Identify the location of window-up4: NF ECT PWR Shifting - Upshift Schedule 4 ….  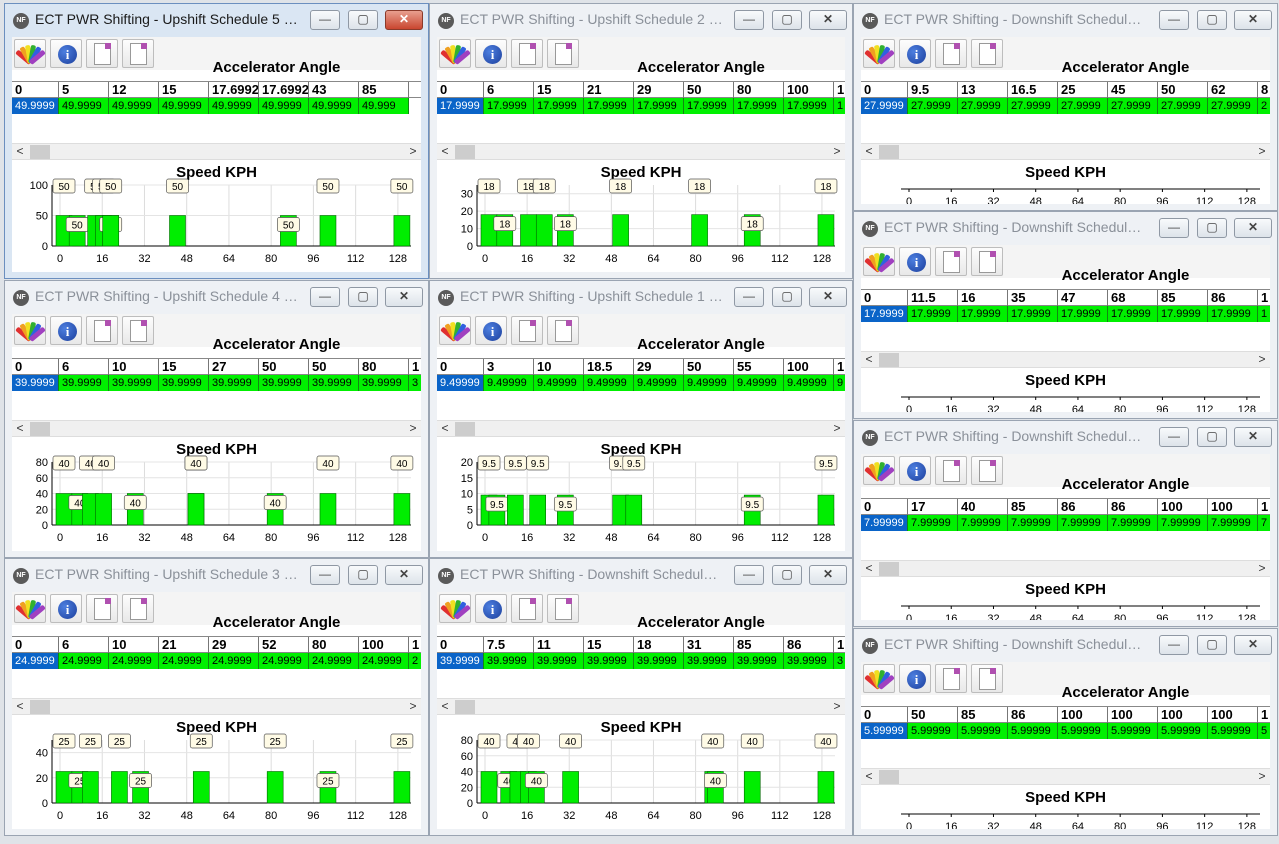
(216, 419).